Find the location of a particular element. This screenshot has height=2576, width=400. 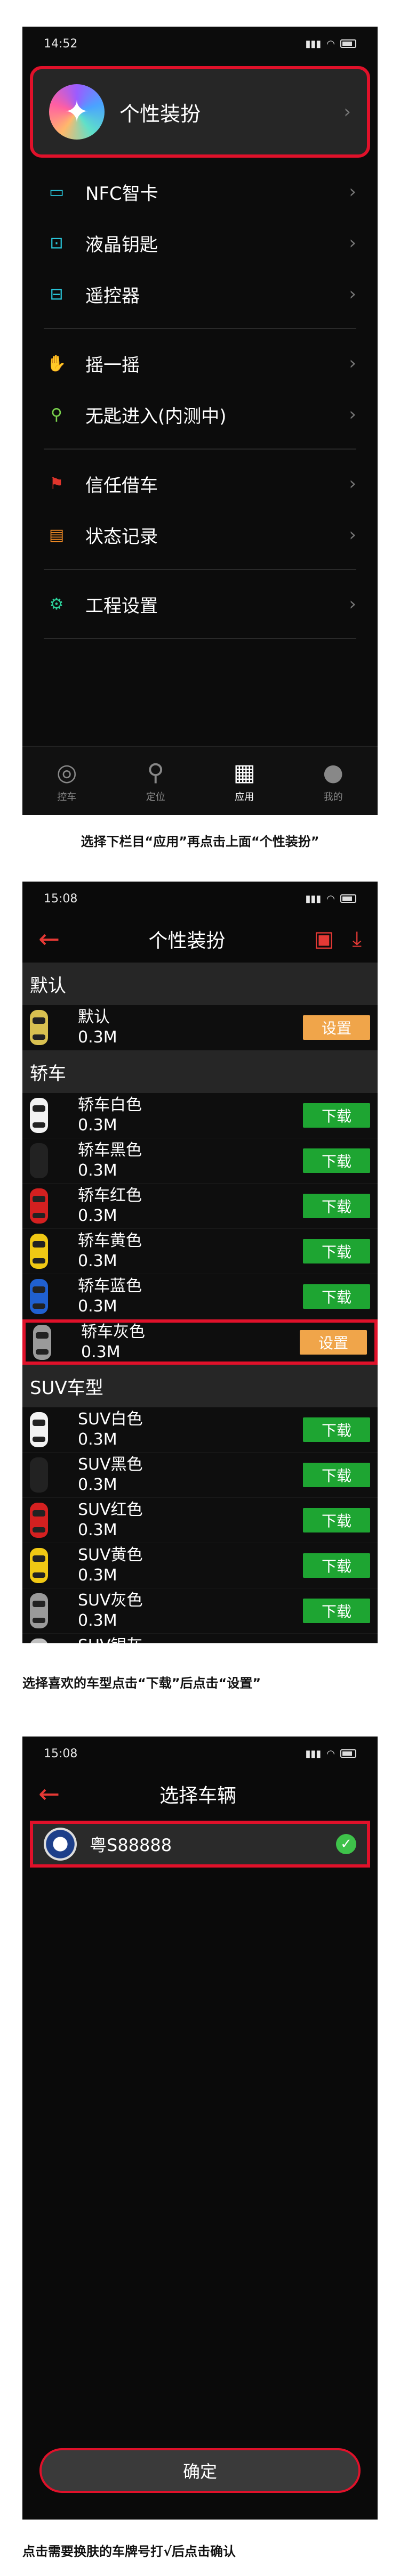

skin-row: 轿车黄色 0.3M 下载 is located at coordinates (200, 1251).